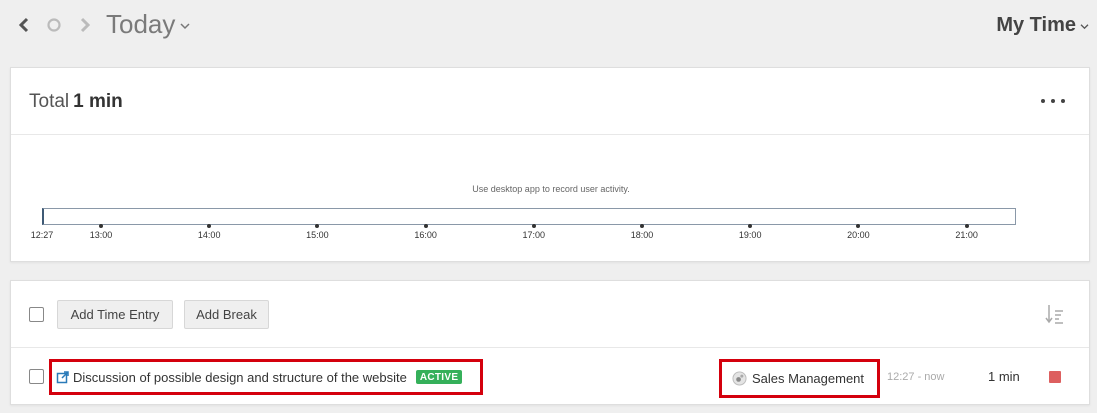  I want to click on timeline-hint: Use desktop app to record user activity., so click(551, 189).